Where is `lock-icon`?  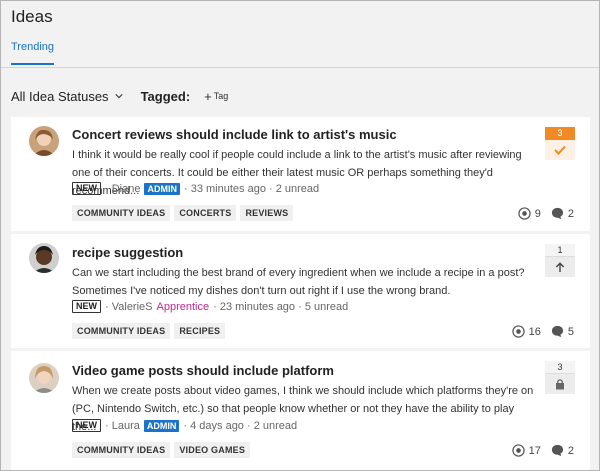 lock-icon is located at coordinates (560, 384).